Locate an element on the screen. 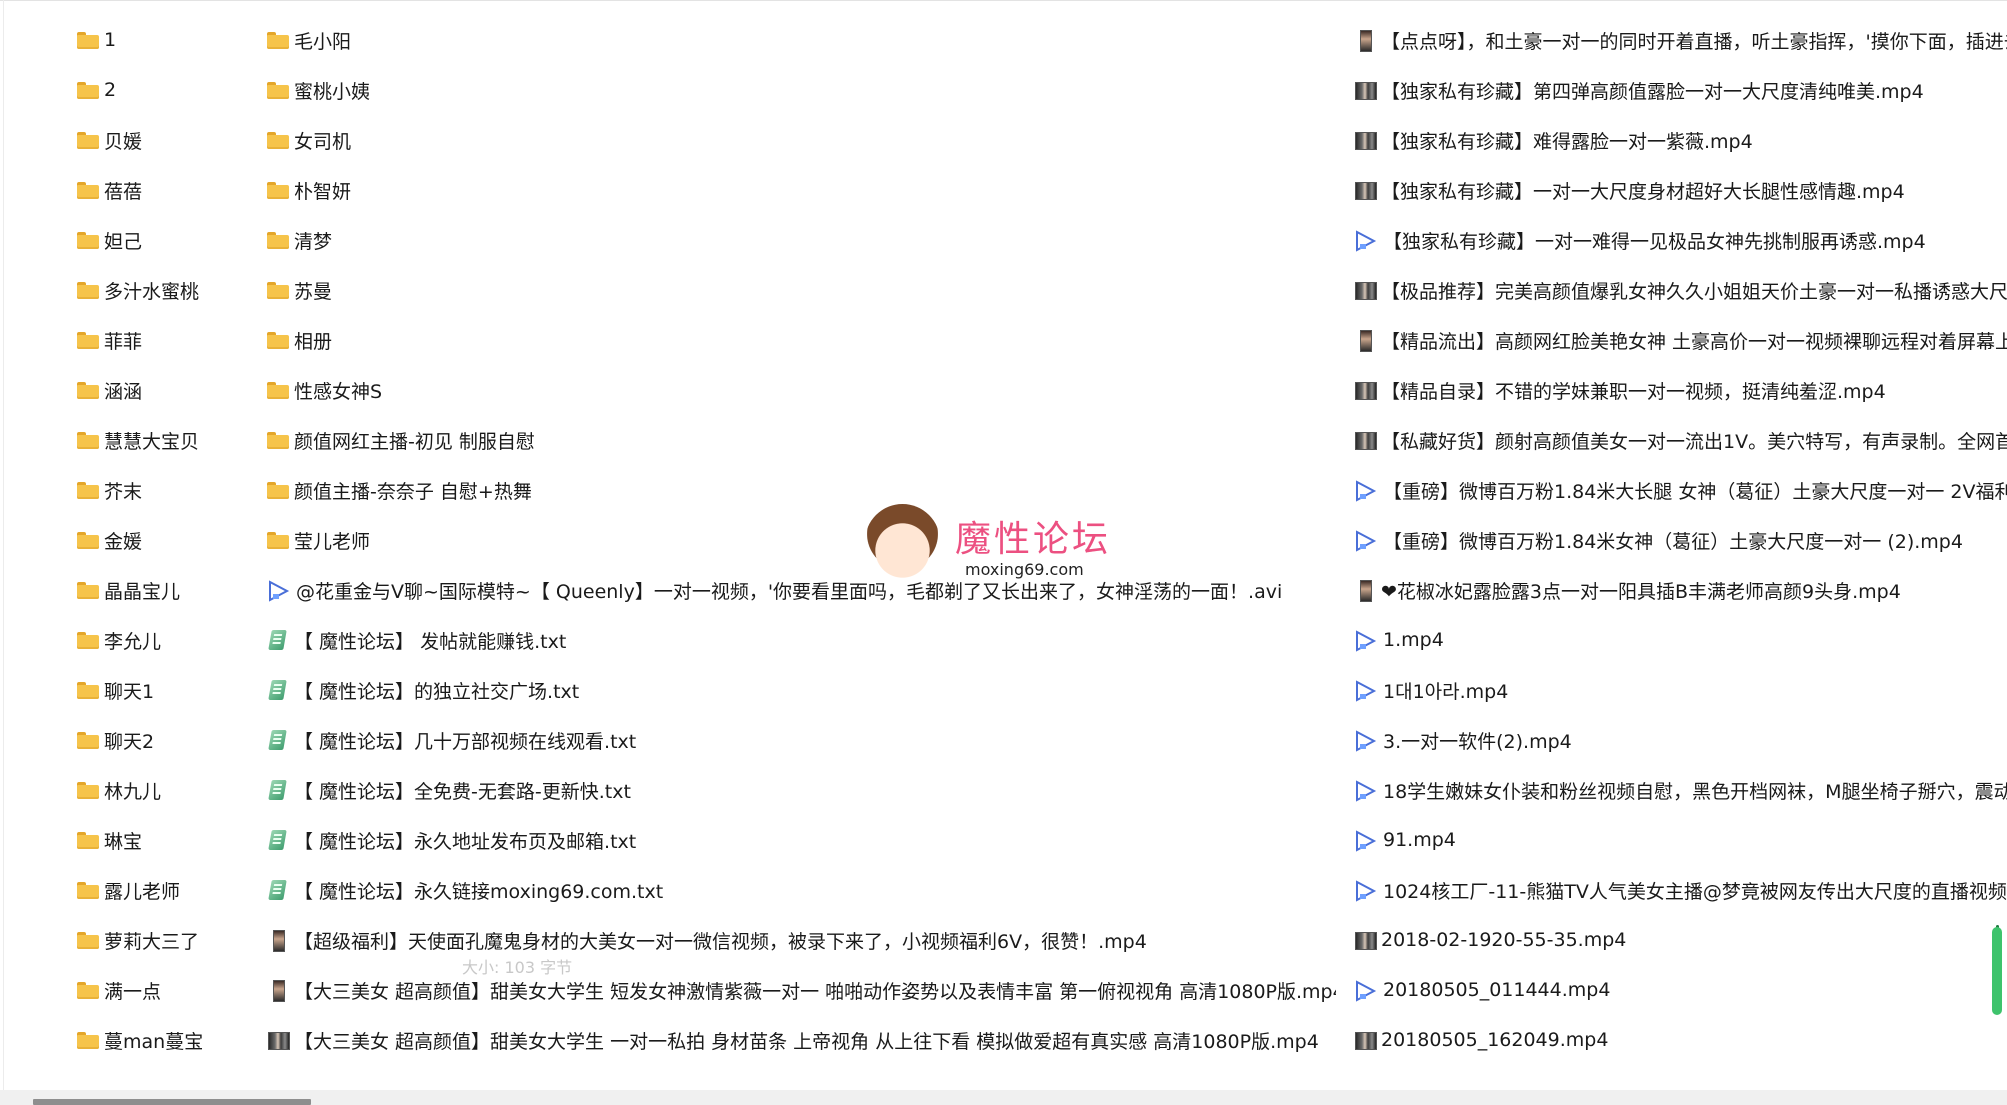  file-item: 多汁水蜜桃 is located at coordinates (161, 290).